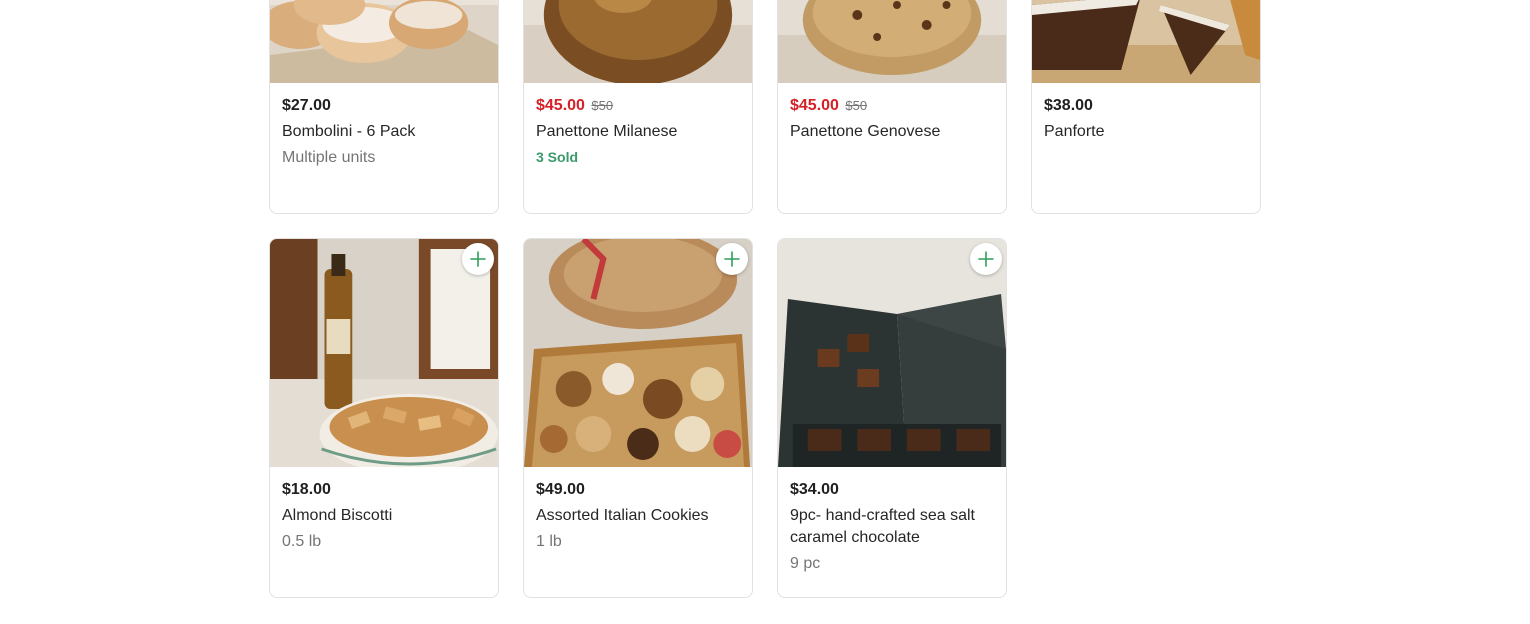 Image resolution: width=1530 pixels, height=624 pixels. Describe the element at coordinates (560, 489) in the screenshot. I see `price: $49.00` at that location.